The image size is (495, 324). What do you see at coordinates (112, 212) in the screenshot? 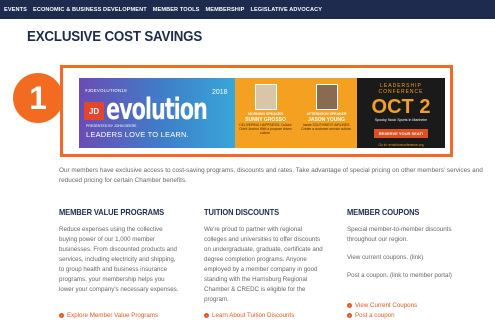
I see `section-title: MEMBER VALUE PROGRAMS` at bounding box center [112, 212].